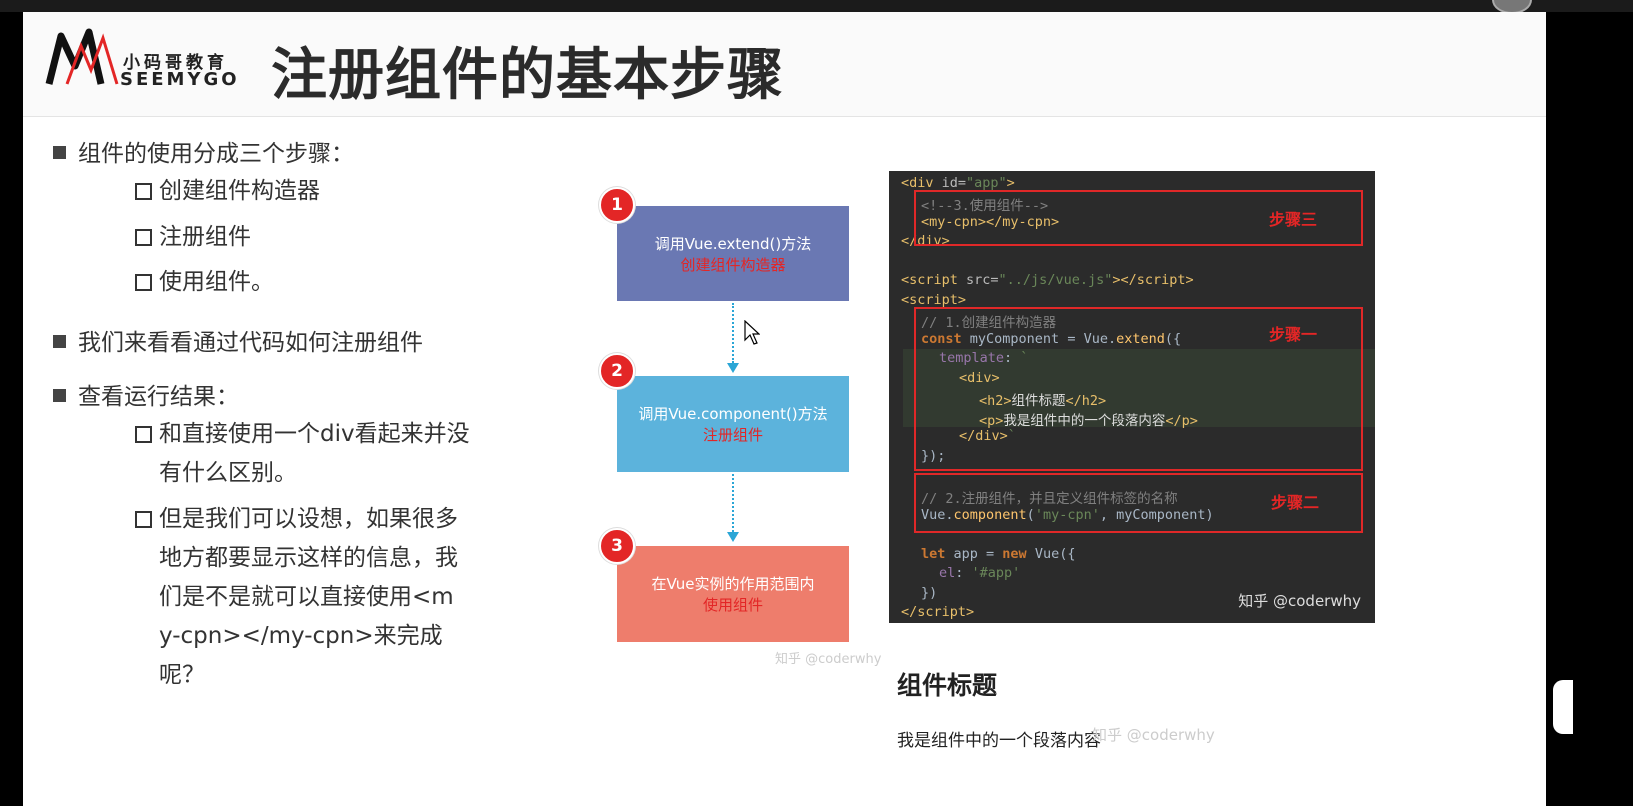  I want to click on flow-step-3: 在Vue实例的作用范围内 使用组件, so click(733, 594).